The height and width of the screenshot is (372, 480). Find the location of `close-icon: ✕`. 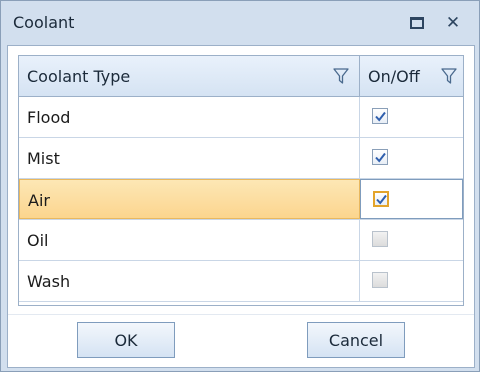

close-icon: ✕ is located at coordinates (453, 22).